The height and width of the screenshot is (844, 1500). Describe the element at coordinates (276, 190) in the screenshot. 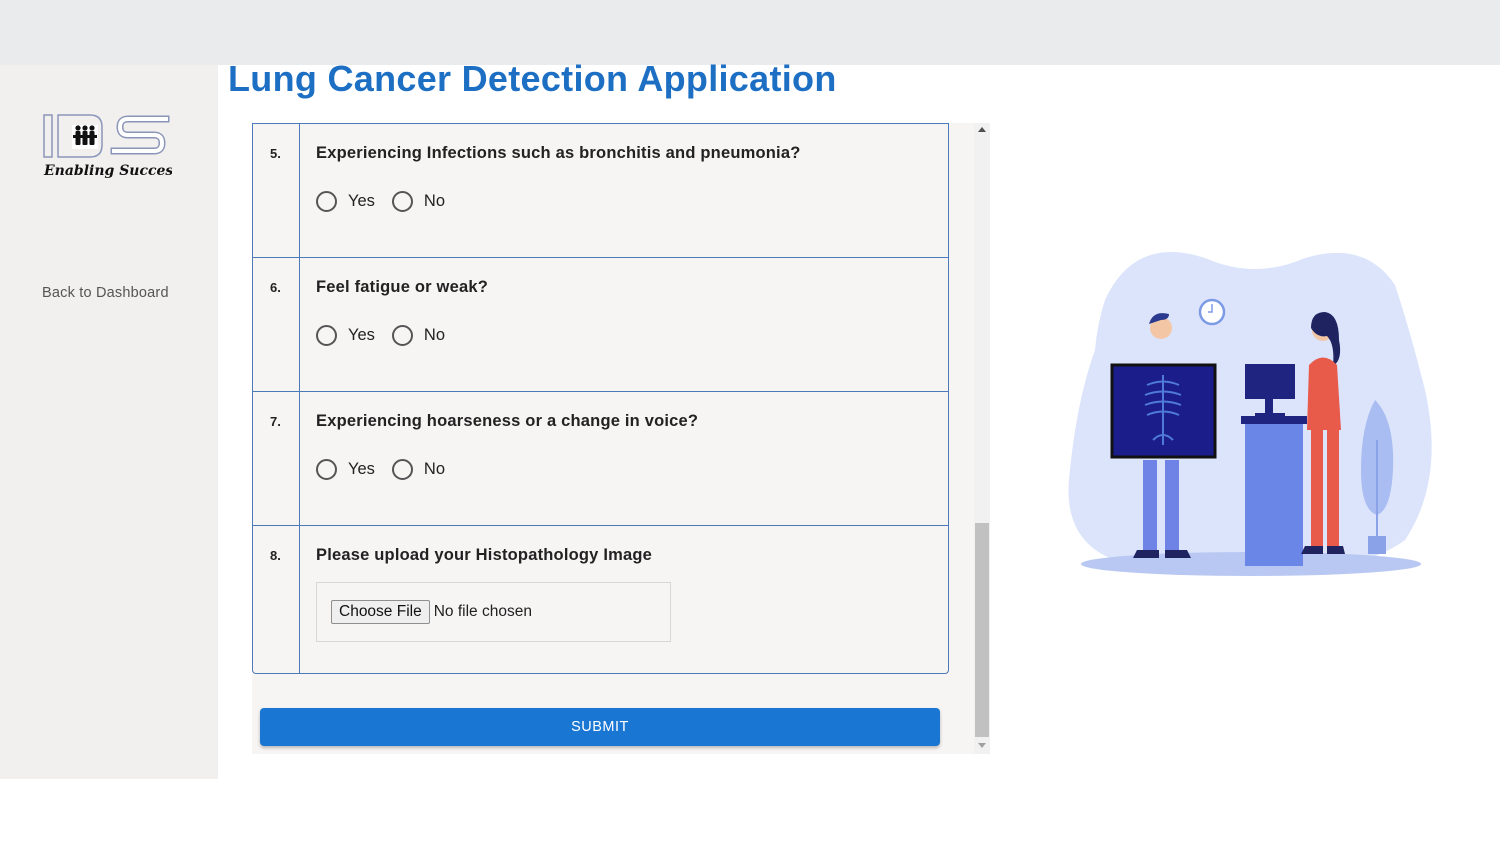

I see `question-number: 5.` at that location.